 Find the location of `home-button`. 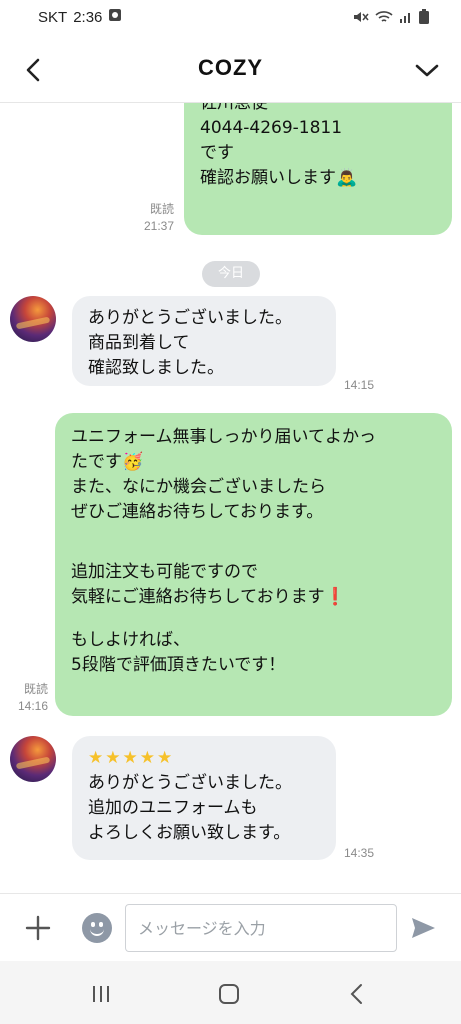

home-button is located at coordinates (229, 994).